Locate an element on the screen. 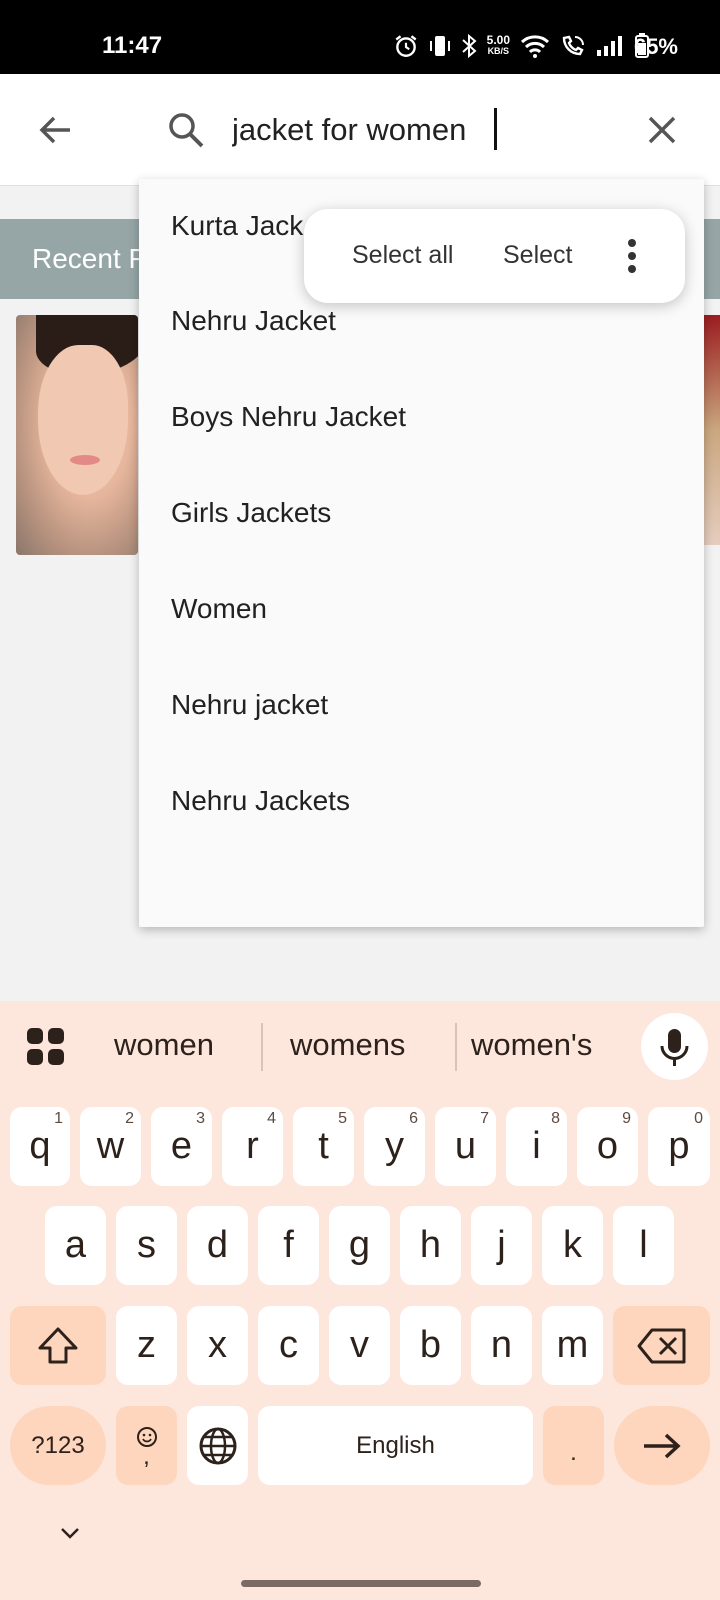 This screenshot has width=720, height=1600. comma-label: , is located at coordinates (146, 1456).